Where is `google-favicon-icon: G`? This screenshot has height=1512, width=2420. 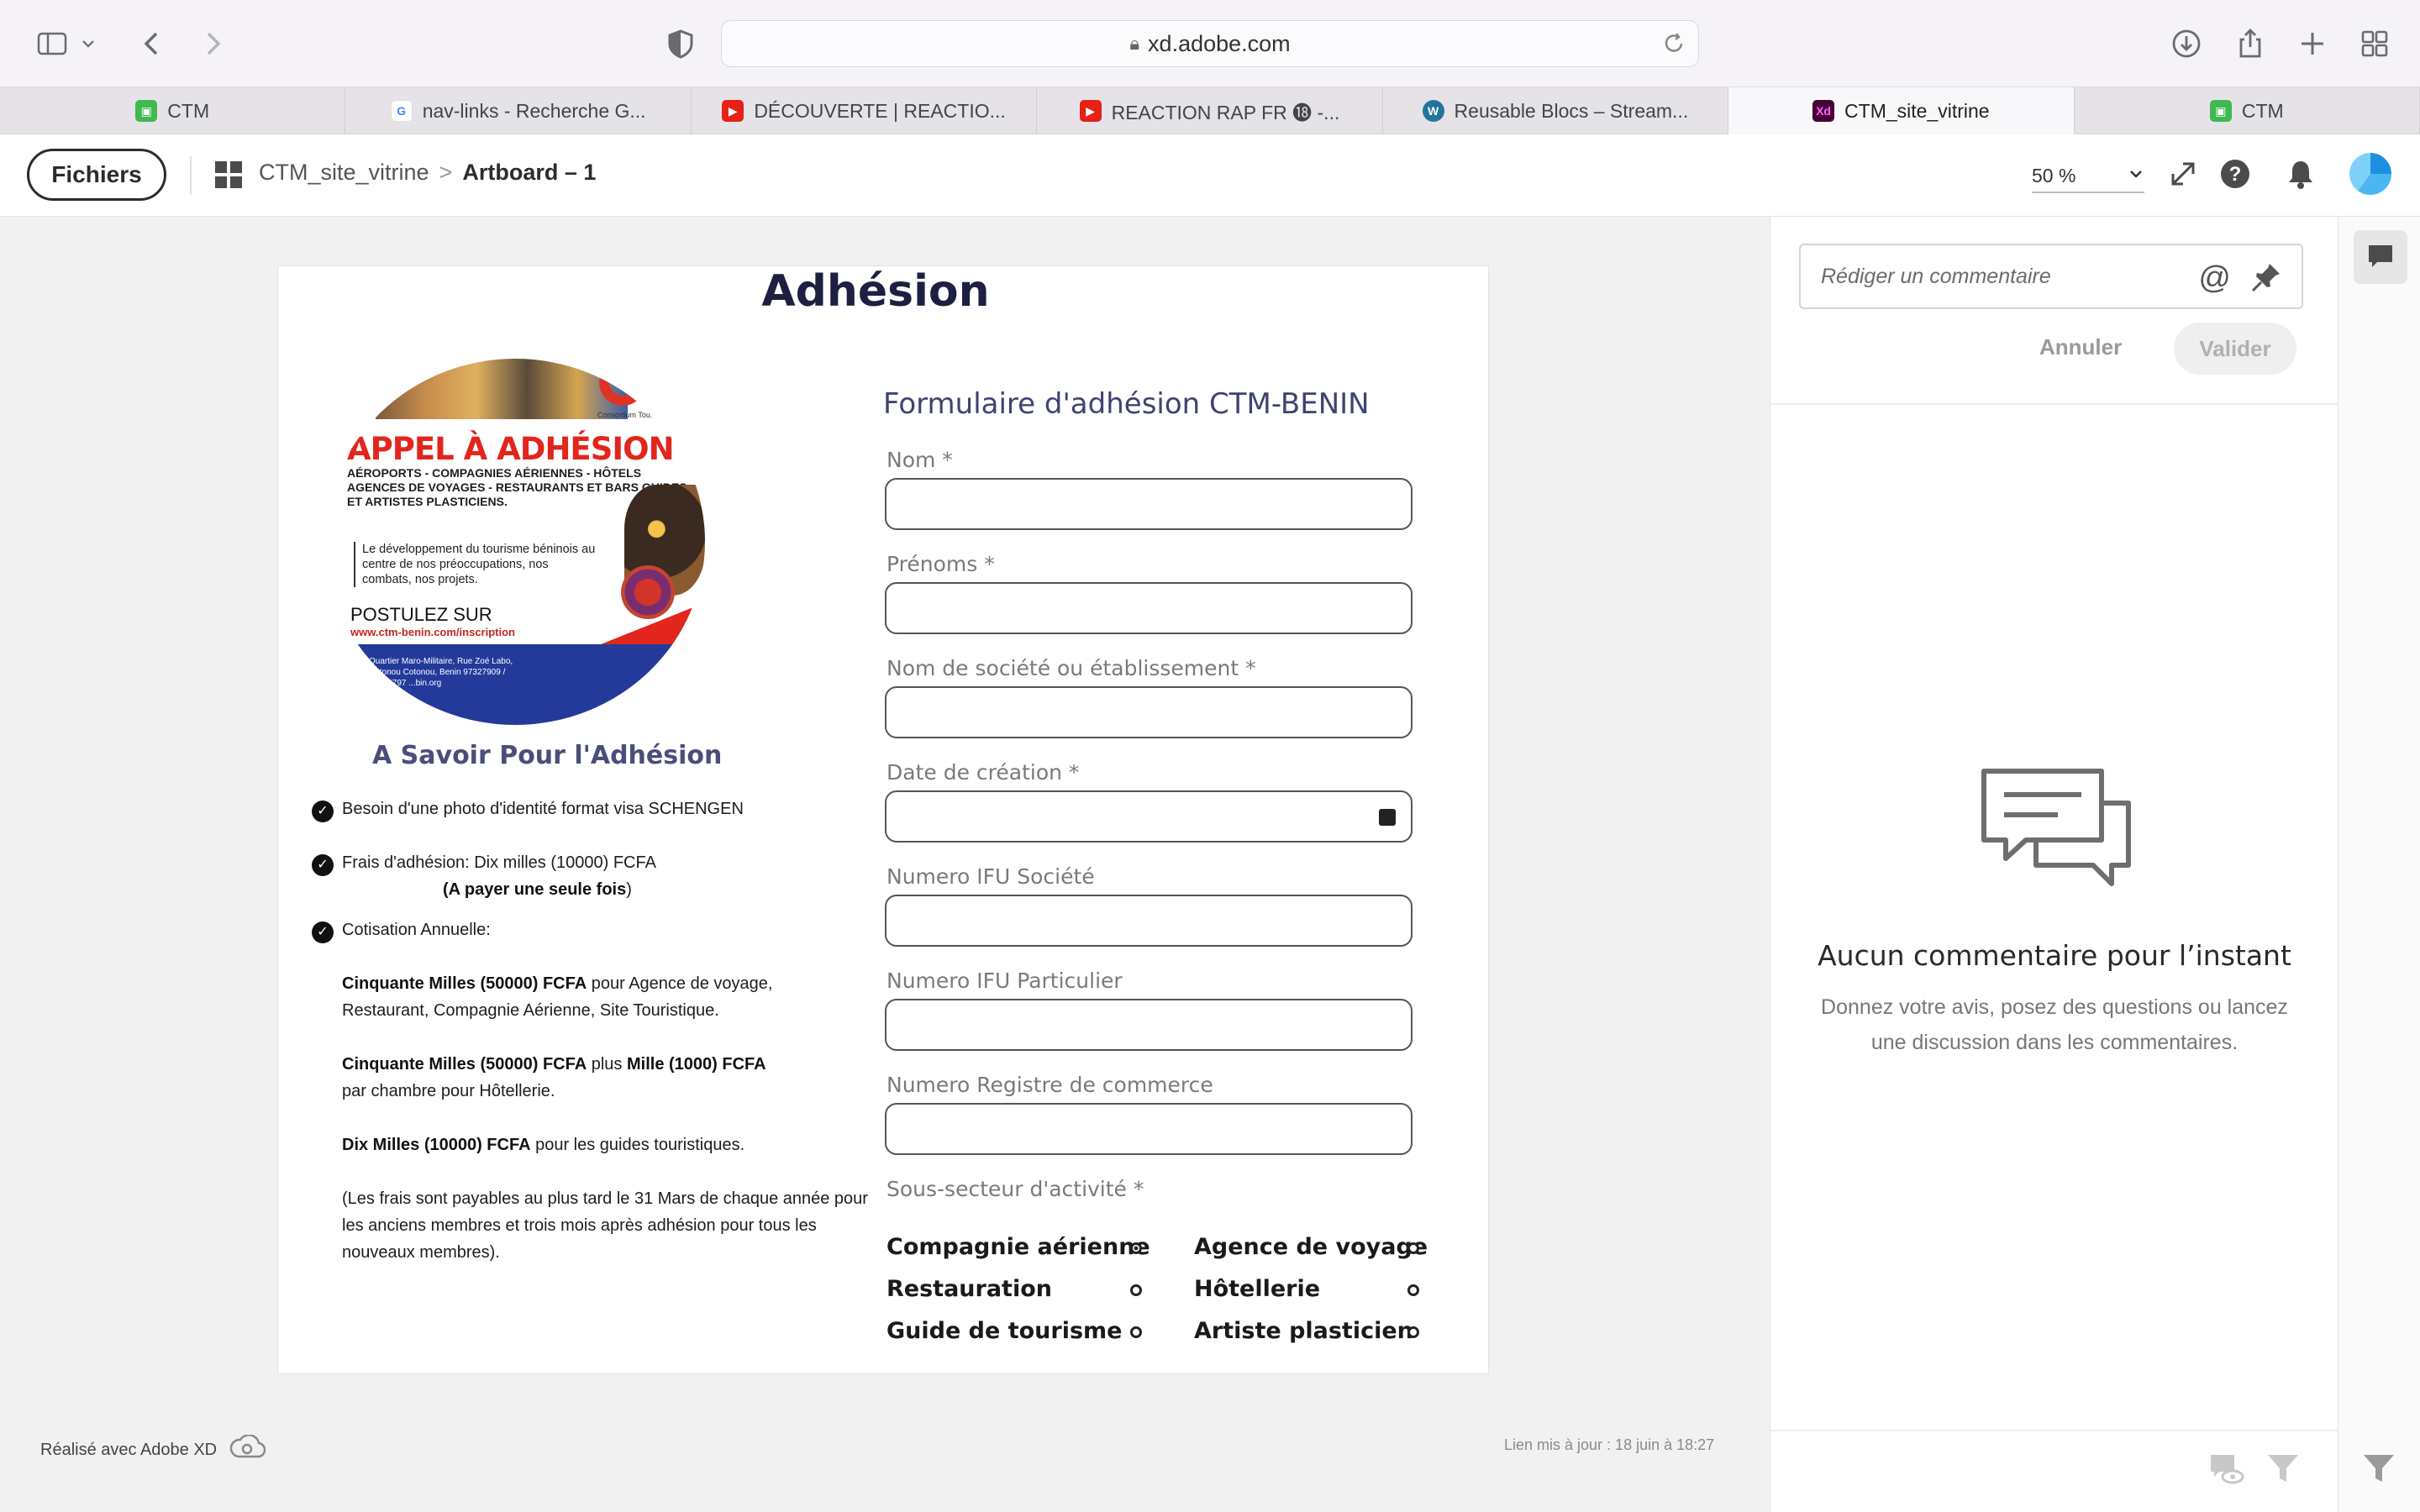
google-favicon-icon: G is located at coordinates (401, 111).